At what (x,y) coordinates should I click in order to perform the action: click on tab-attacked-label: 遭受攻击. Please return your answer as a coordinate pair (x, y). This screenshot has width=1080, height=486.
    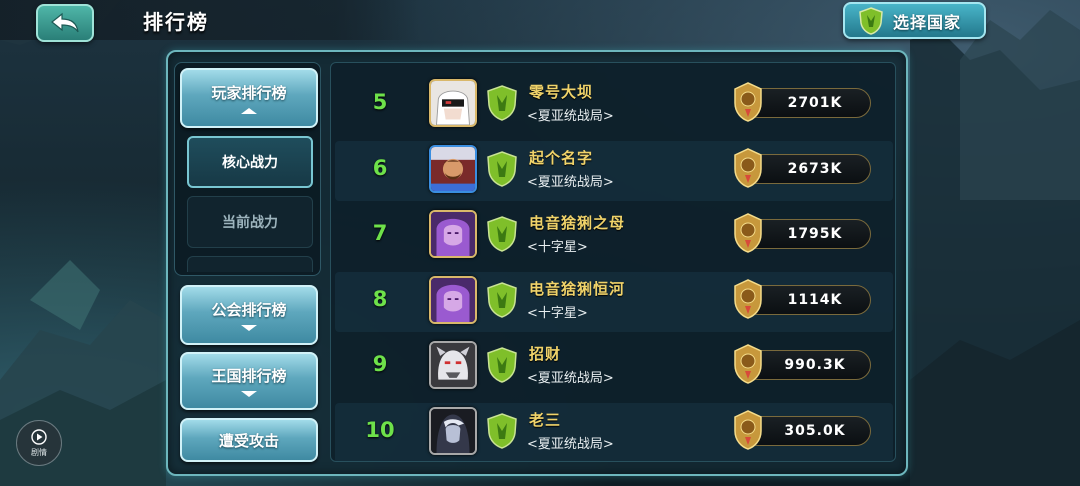
    Looking at the image, I should click on (248, 440).